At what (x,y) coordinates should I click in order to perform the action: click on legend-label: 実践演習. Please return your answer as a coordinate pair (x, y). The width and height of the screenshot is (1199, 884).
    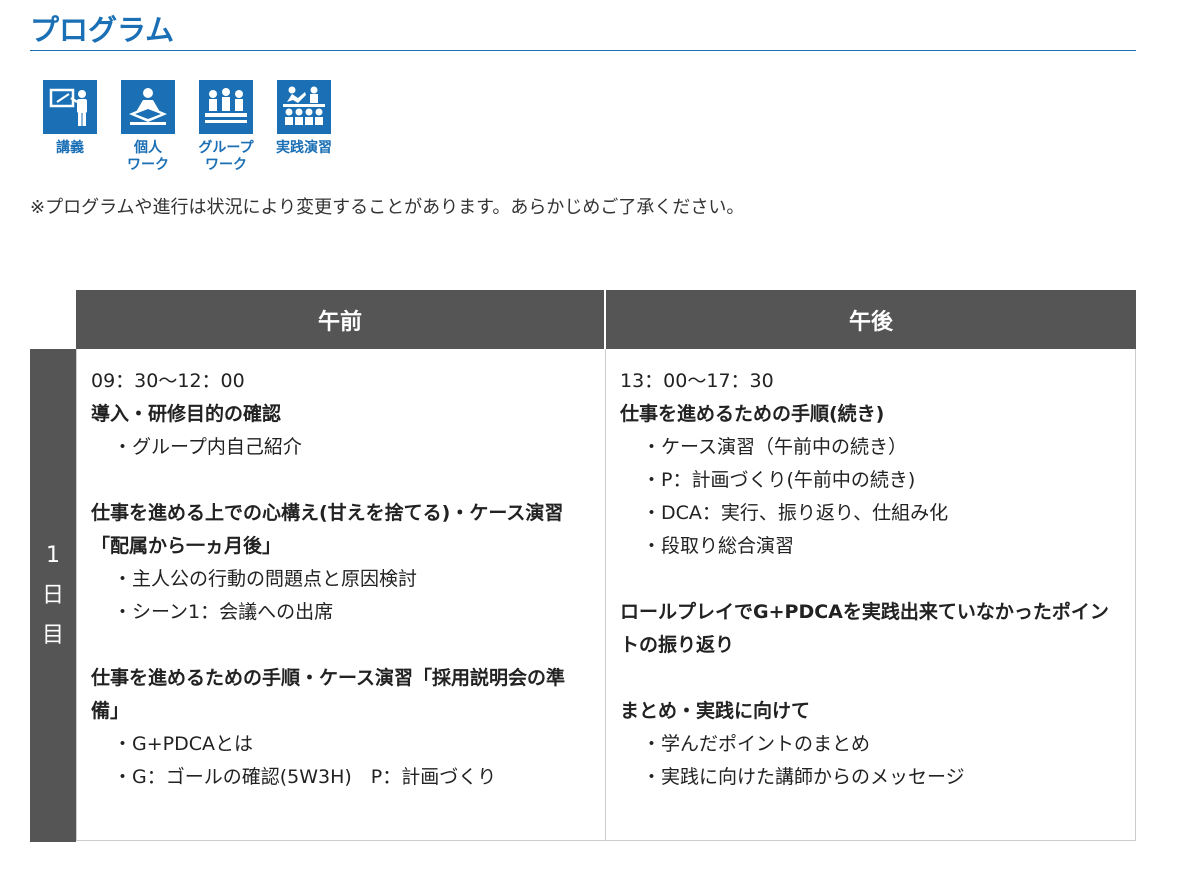
    Looking at the image, I should click on (304, 148).